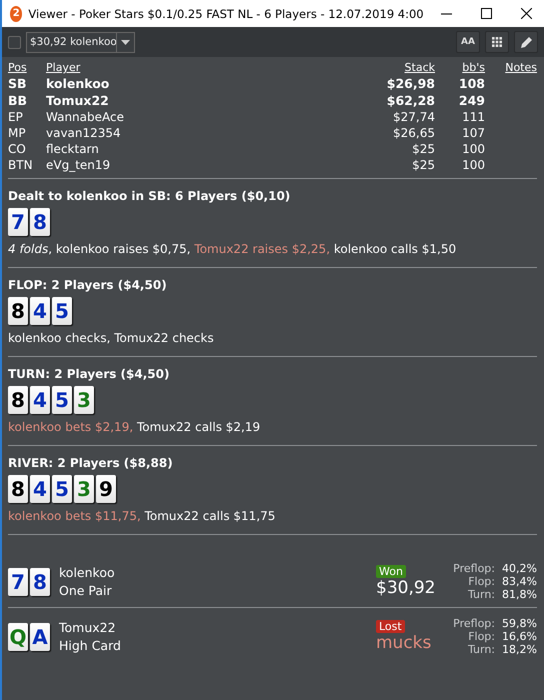 The height and width of the screenshot is (700, 544). What do you see at coordinates (87, 572) in the screenshot?
I see `player-name: kolenkoo` at bounding box center [87, 572].